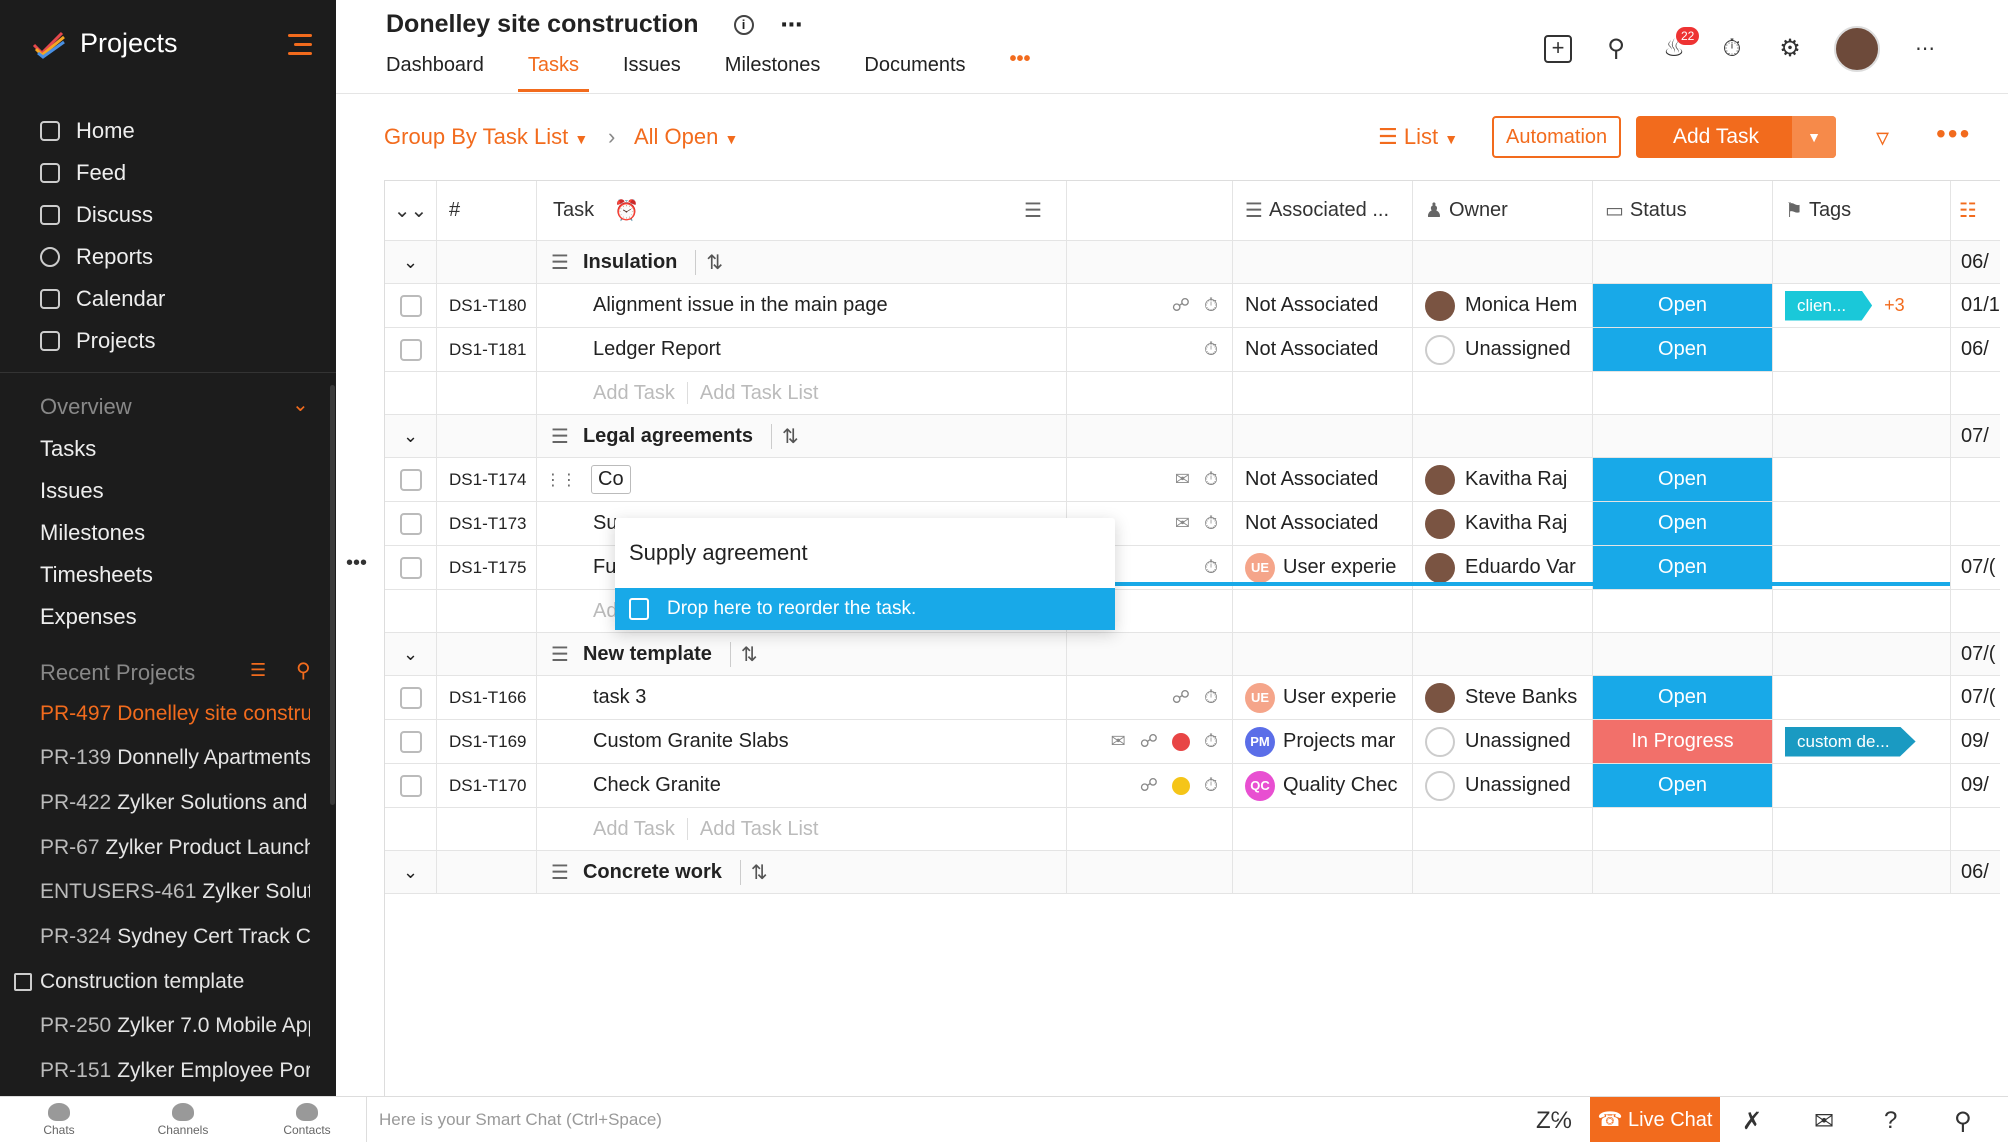  I want to click on tags-cell: clien... +3, so click(1862, 305).